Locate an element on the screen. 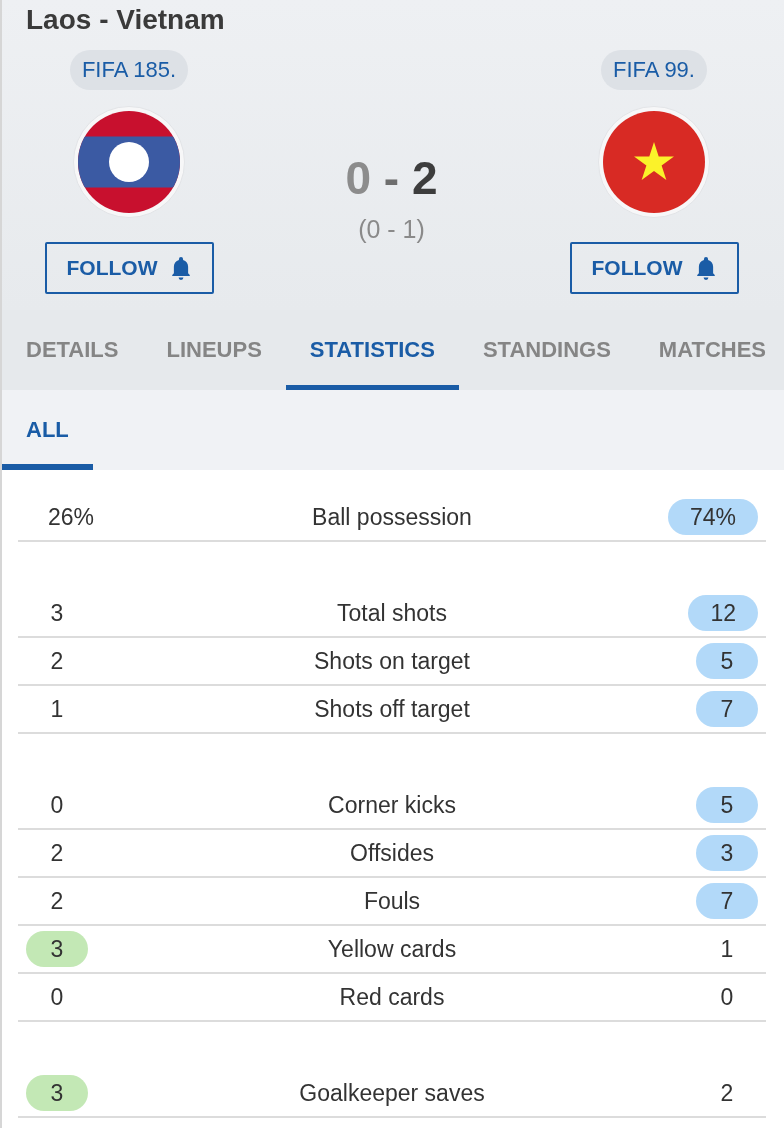 The image size is (784, 1128). stat-label: Shots on target is located at coordinates (392, 661).